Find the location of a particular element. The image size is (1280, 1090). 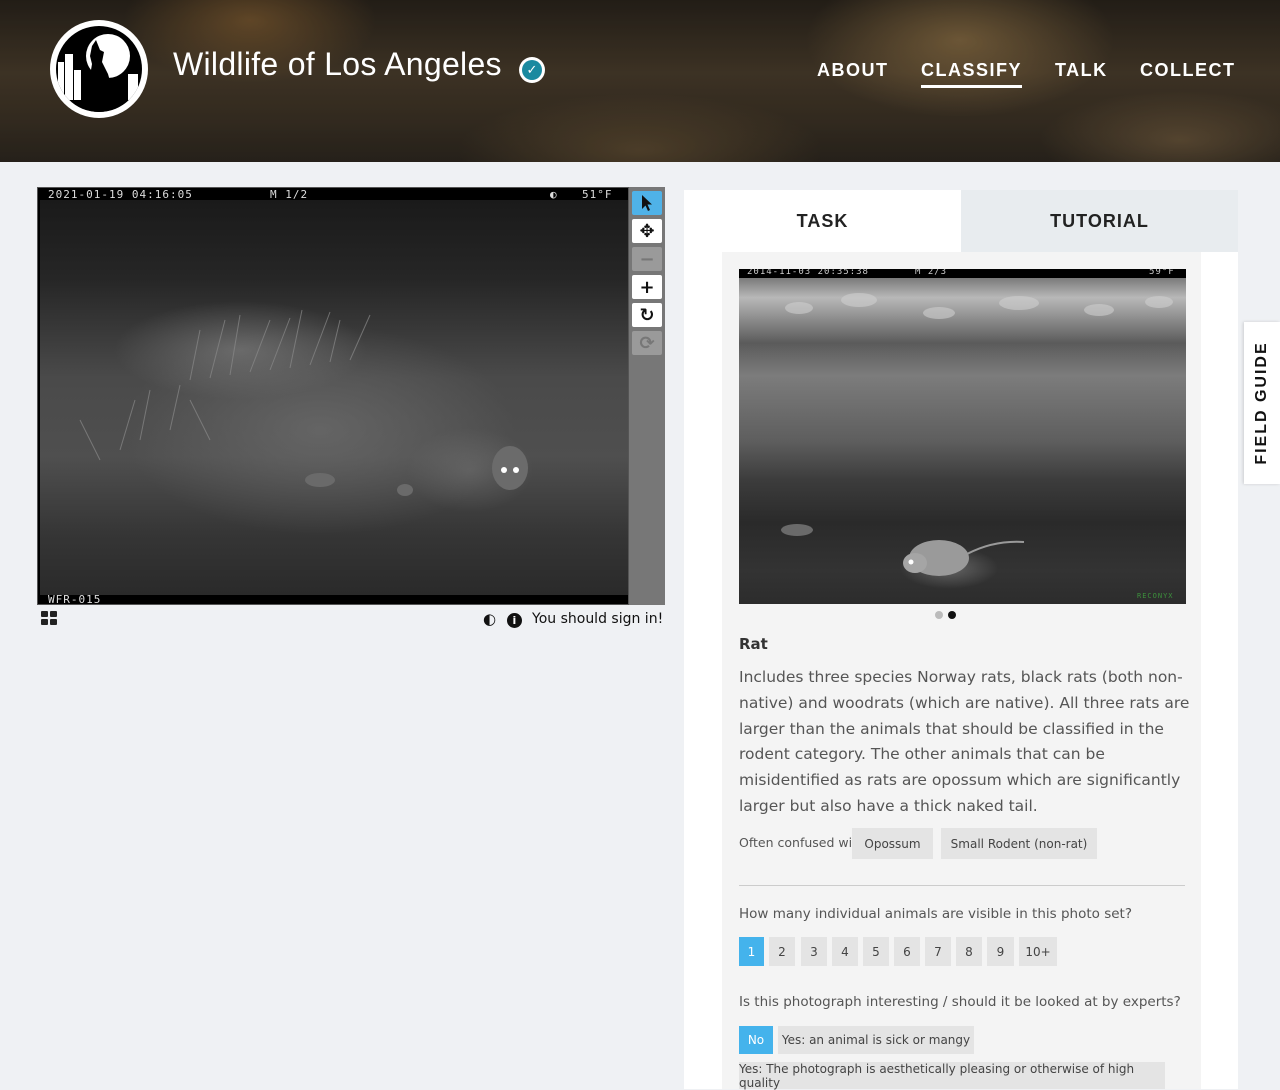

confused-label: Often confused with is located at coordinates (802, 842).